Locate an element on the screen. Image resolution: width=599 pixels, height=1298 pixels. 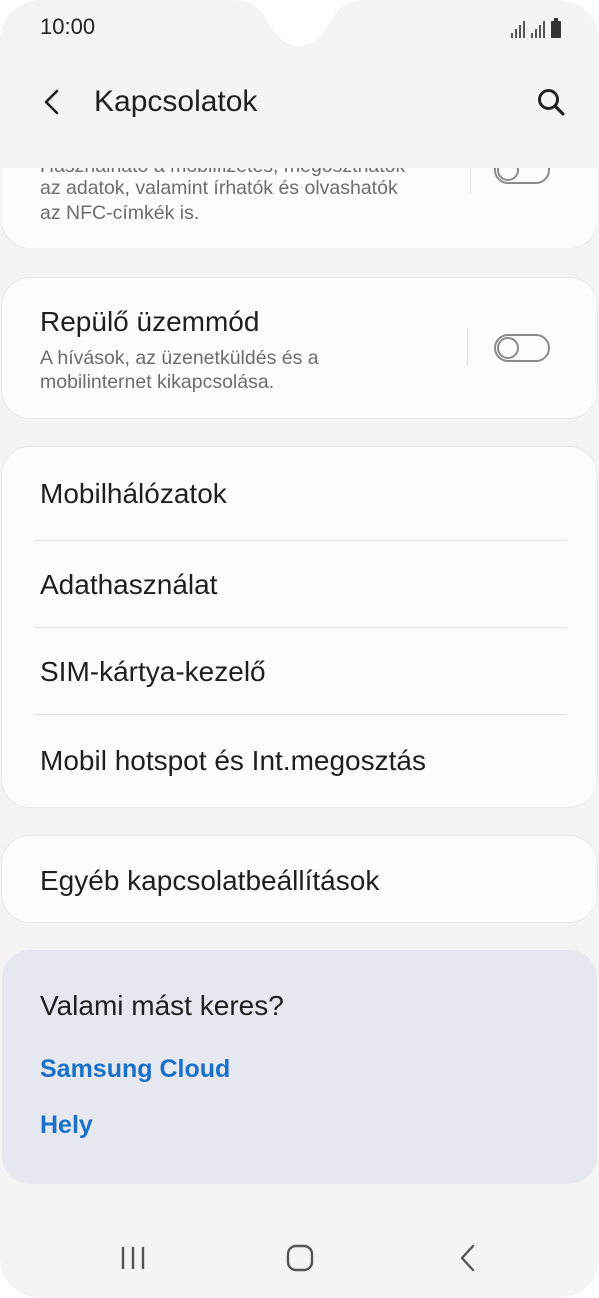
menu-item-label: Adathasználat is located at coordinates (129, 584).